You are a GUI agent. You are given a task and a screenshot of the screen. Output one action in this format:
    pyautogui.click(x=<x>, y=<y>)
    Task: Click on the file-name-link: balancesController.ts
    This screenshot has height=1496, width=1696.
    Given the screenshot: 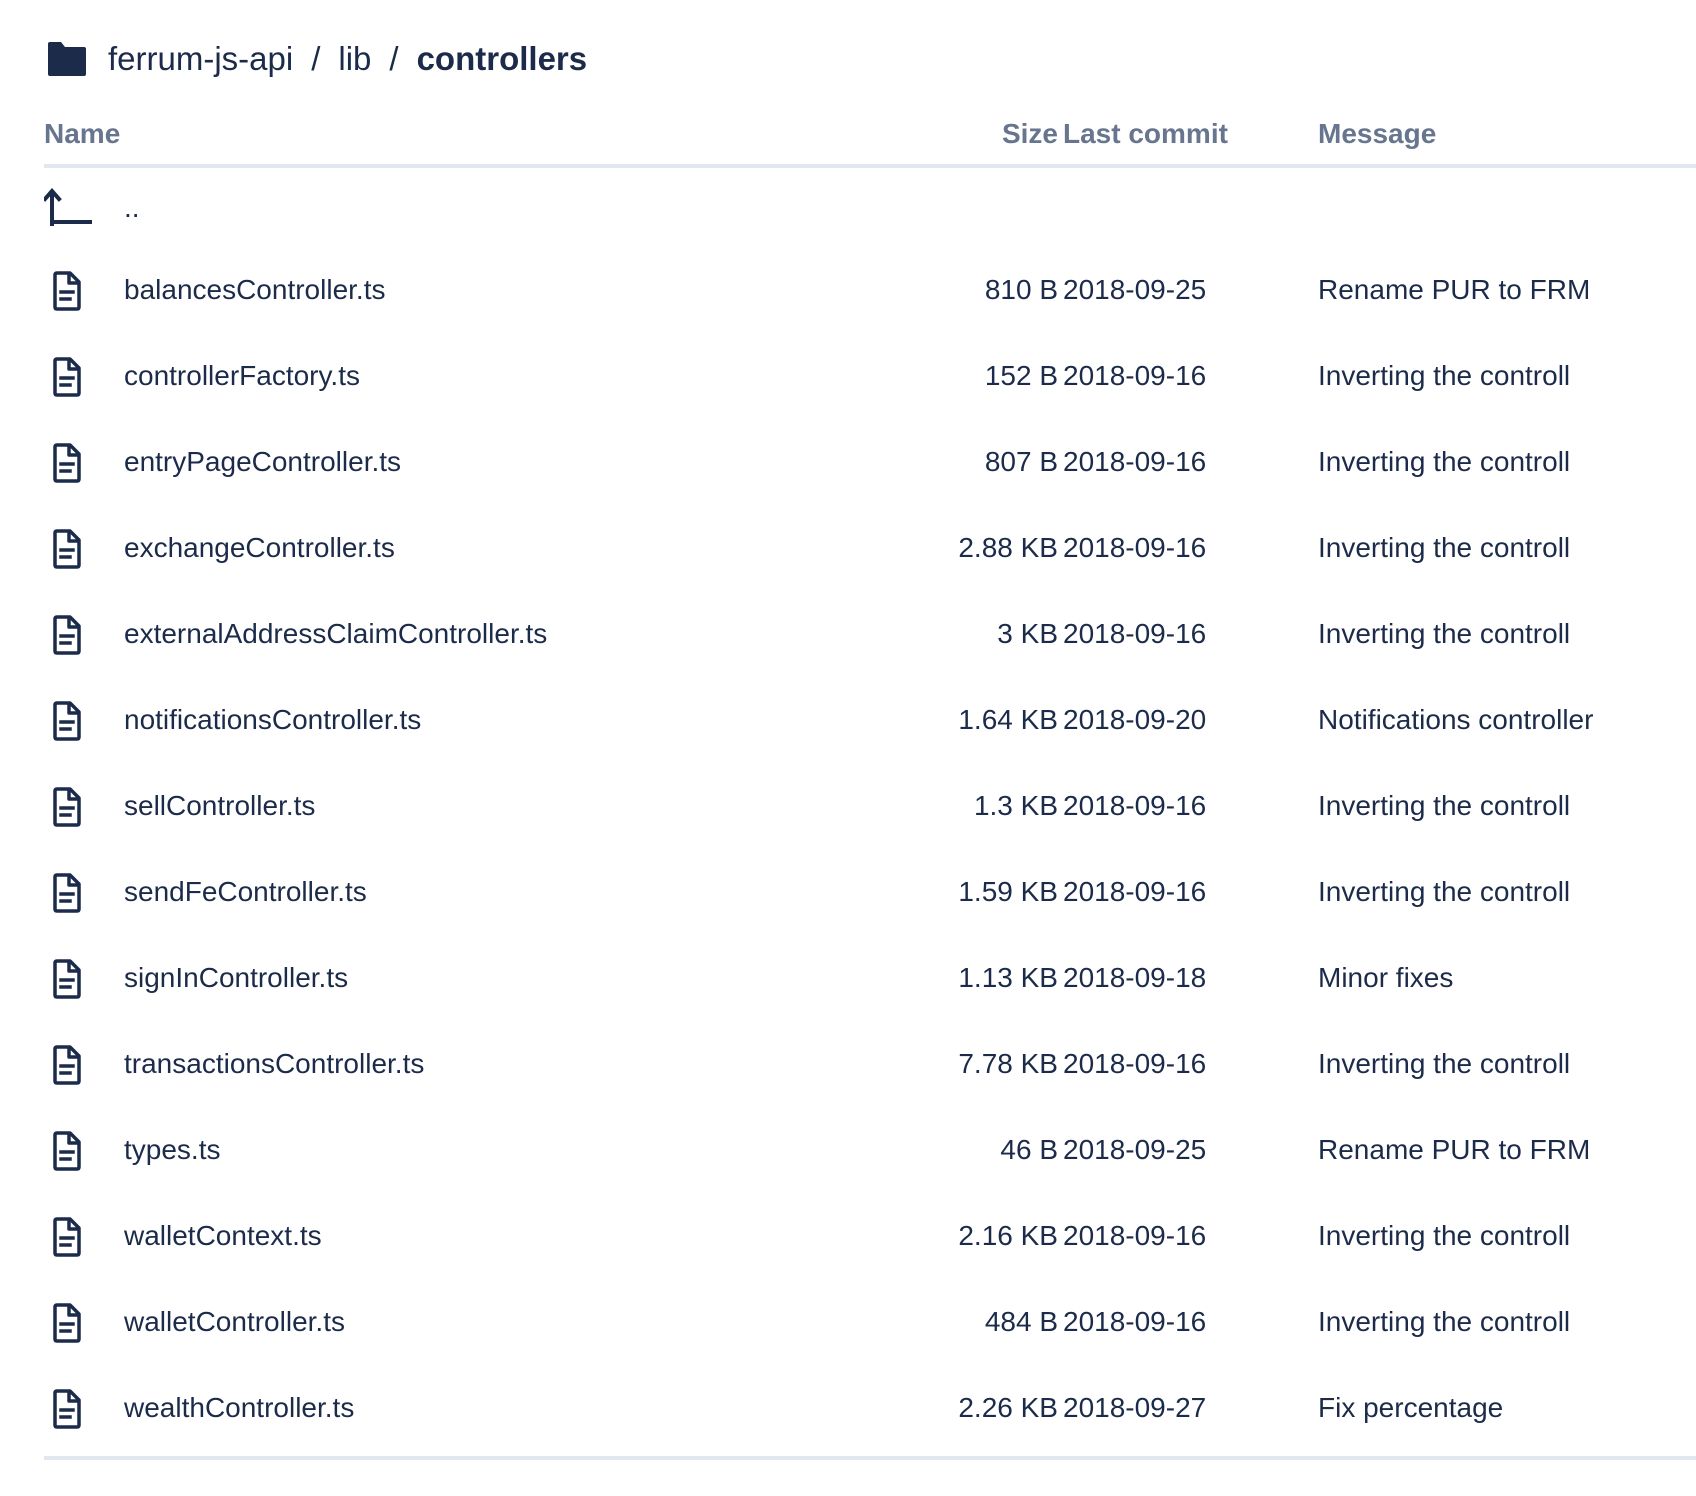 What is the action you would take?
    pyautogui.click(x=254, y=290)
    